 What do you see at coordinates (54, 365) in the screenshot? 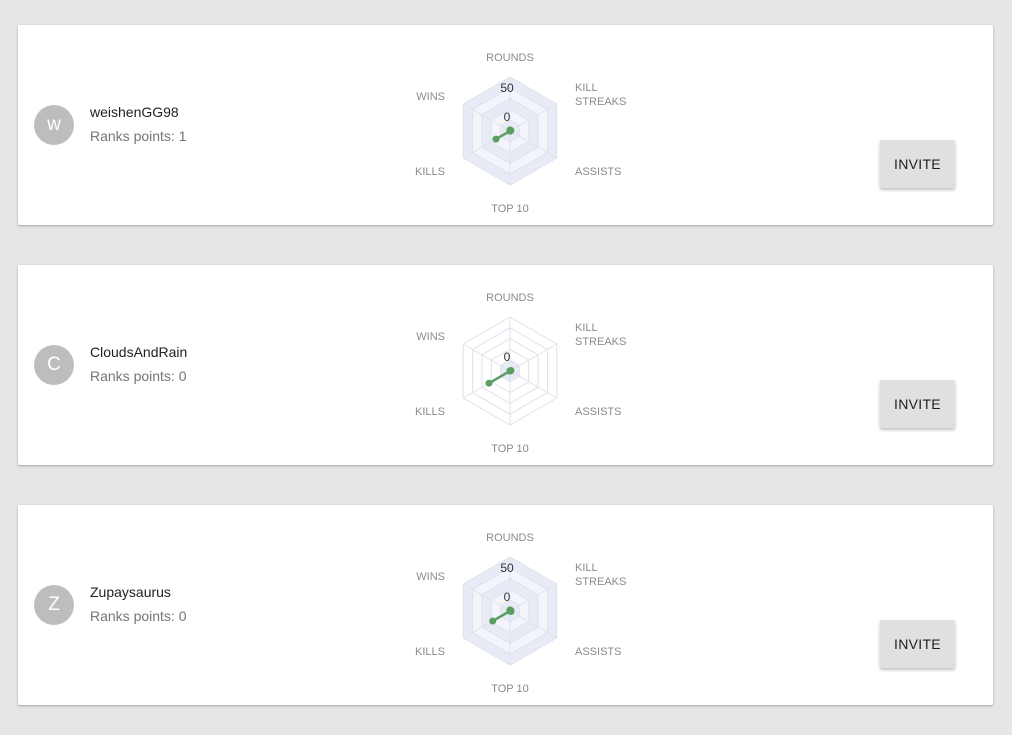
I see `avatar: C` at bounding box center [54, 365].